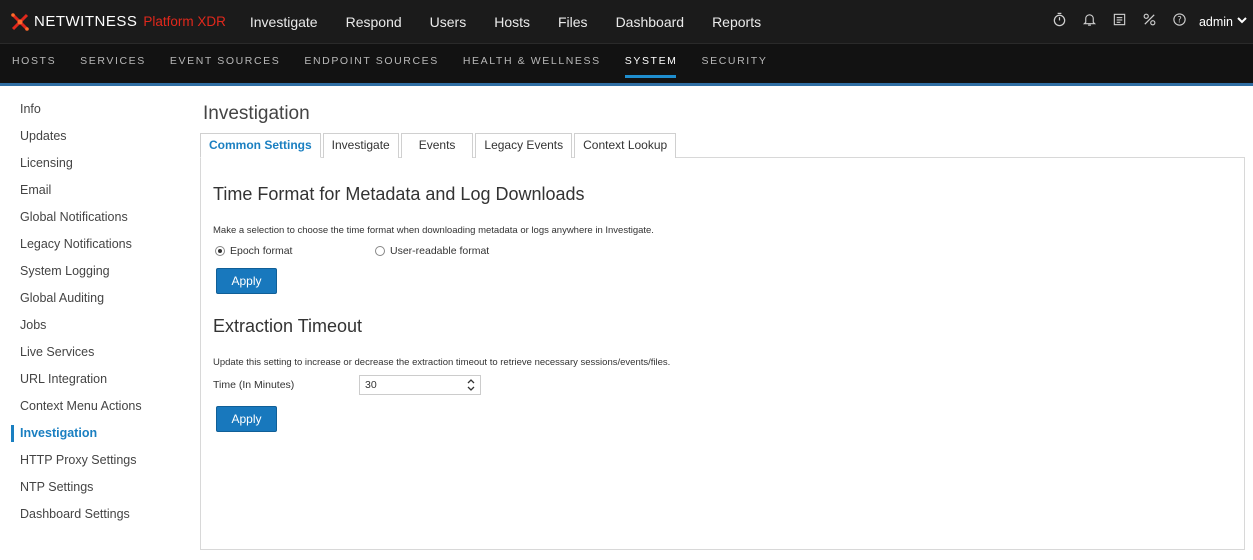 This screenshot has width=1253, height=560. What do you see at coordinates (254, 385) in the screenshot?
I see `time-in-minutes-label: Time (In Minutes)` at bounding box center [254, 385].